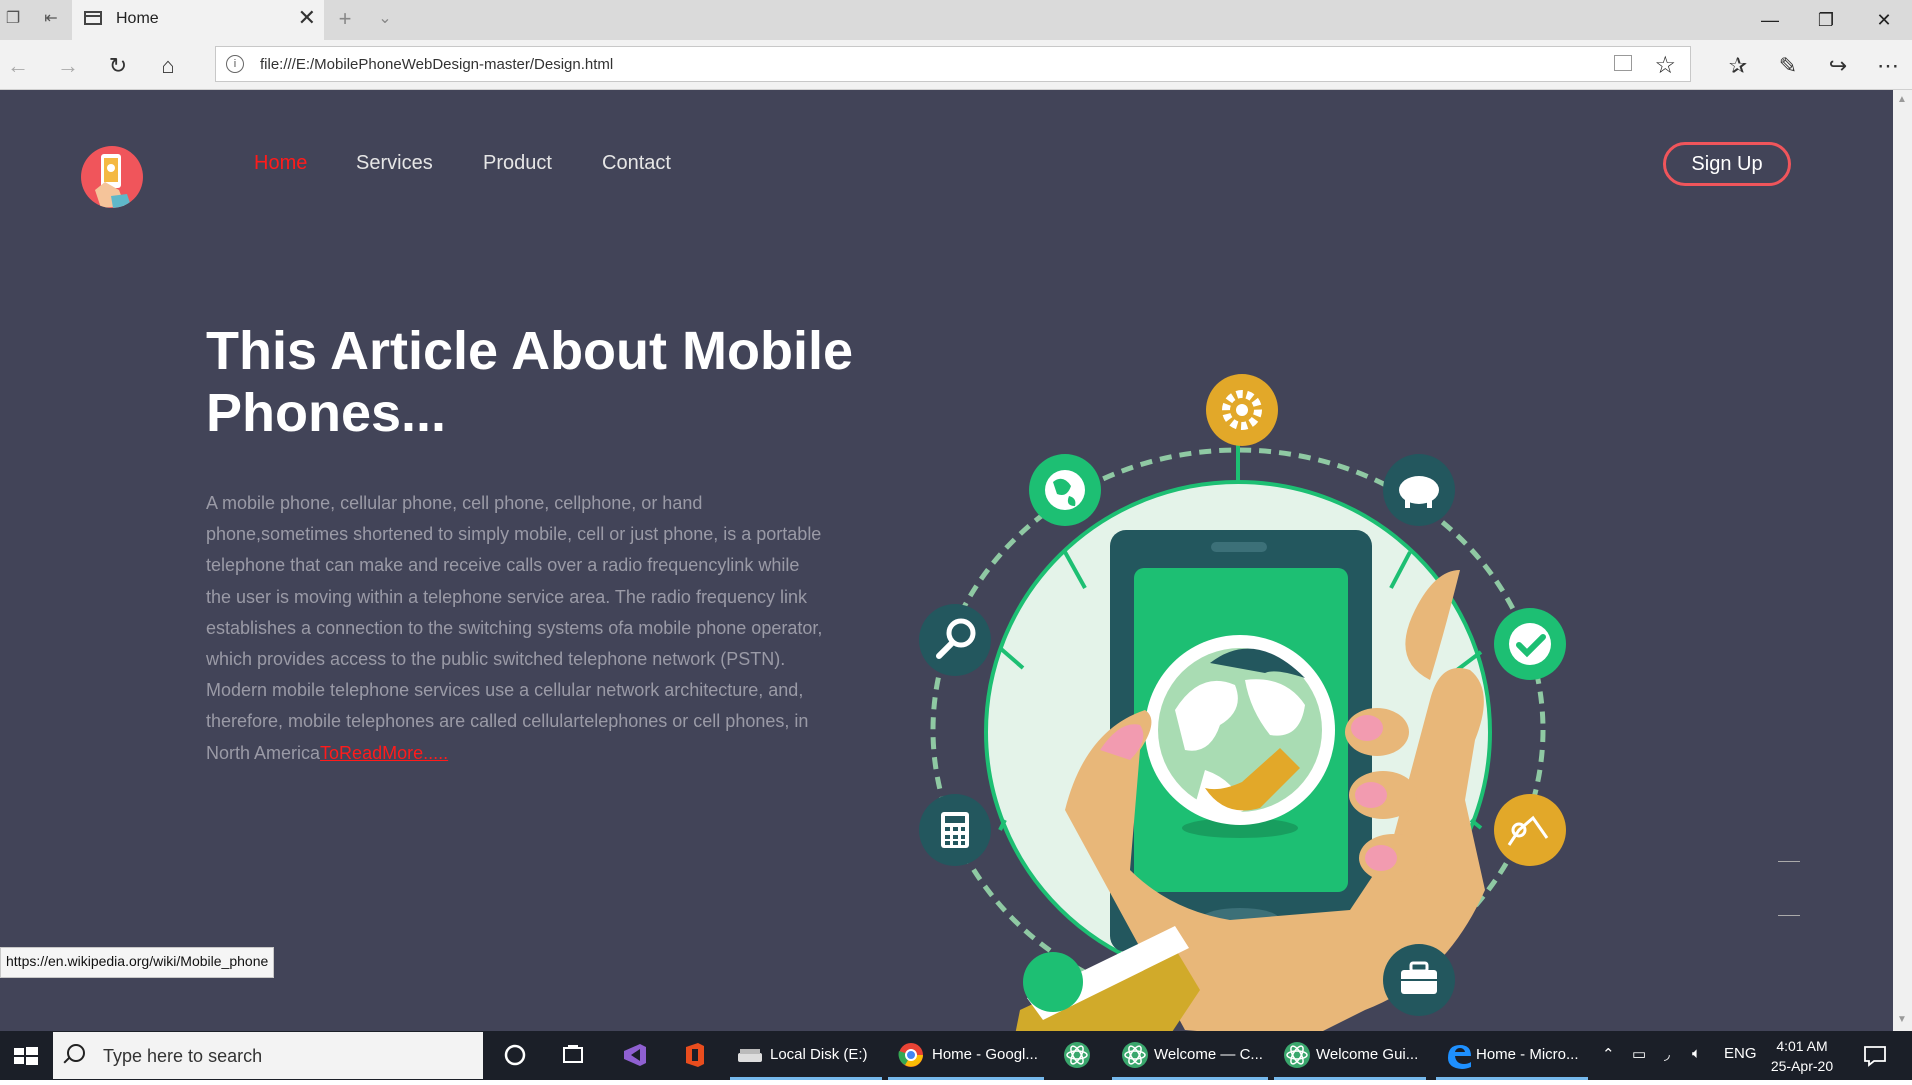 This screenshot has height=1085, width=1912. I want to click on taskbar-item-local-disk: Local Disk (E:), so click(806, 1055).